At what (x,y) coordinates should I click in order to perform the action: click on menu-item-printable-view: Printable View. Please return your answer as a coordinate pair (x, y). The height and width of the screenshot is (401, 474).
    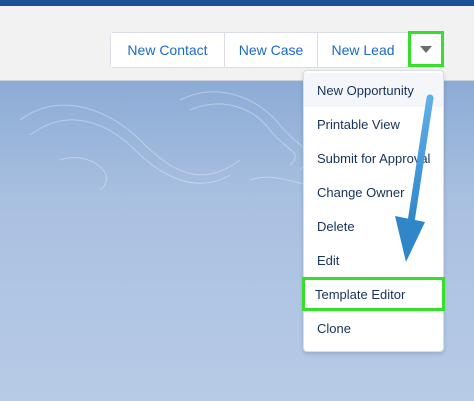
    Looking at the image, I should click on (373, 124).